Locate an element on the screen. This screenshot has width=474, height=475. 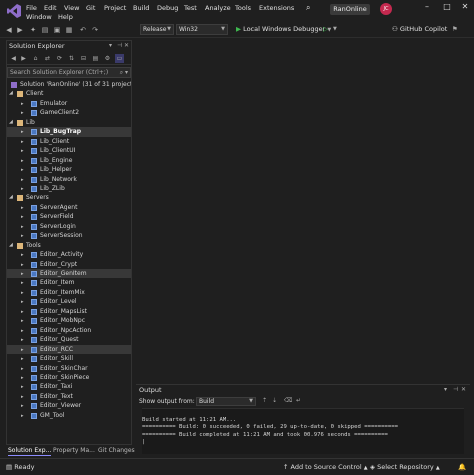
folder-servers: ◢ Servers is located at coordinates (69, 197).